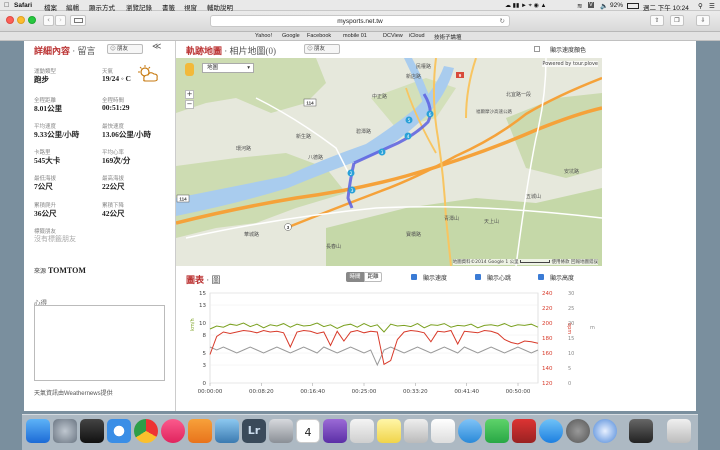 The width and height of the screenshot is (720, 450). Describe the element at coordinates (32, 20) in the screenshot. I see `zoom-window-button` at that location.